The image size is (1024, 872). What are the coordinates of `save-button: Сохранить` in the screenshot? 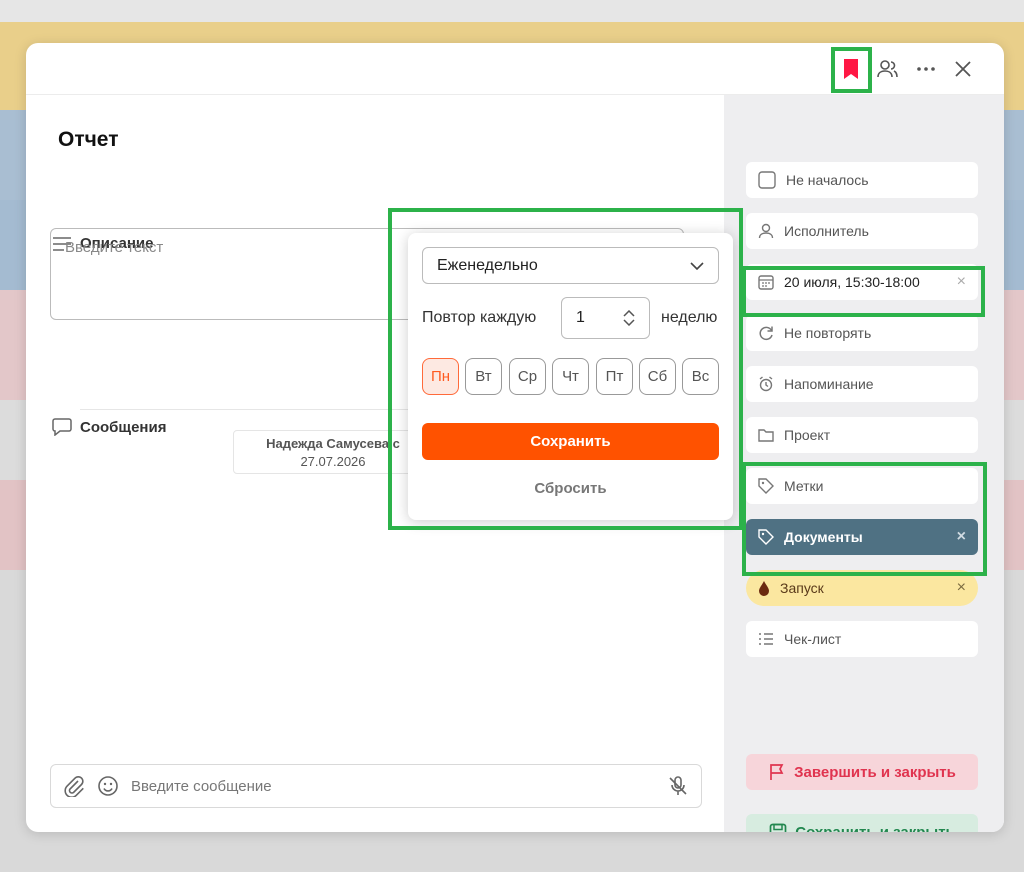 It's located at (570, 441).